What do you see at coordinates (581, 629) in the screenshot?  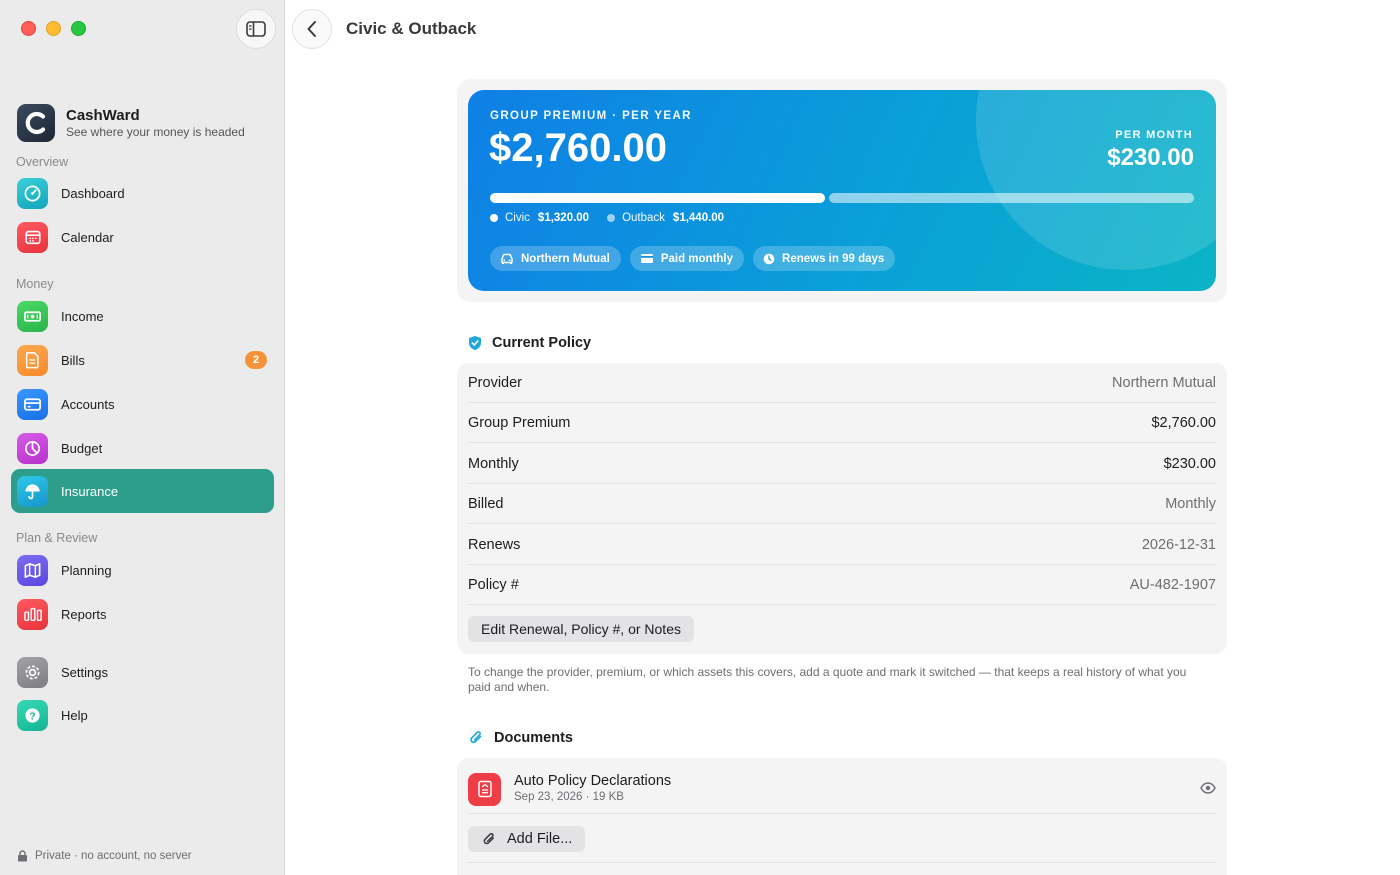 I see `edit-policy-button: Edit Renewal, Policy #, or Notes` at bounding box center [581, 629].